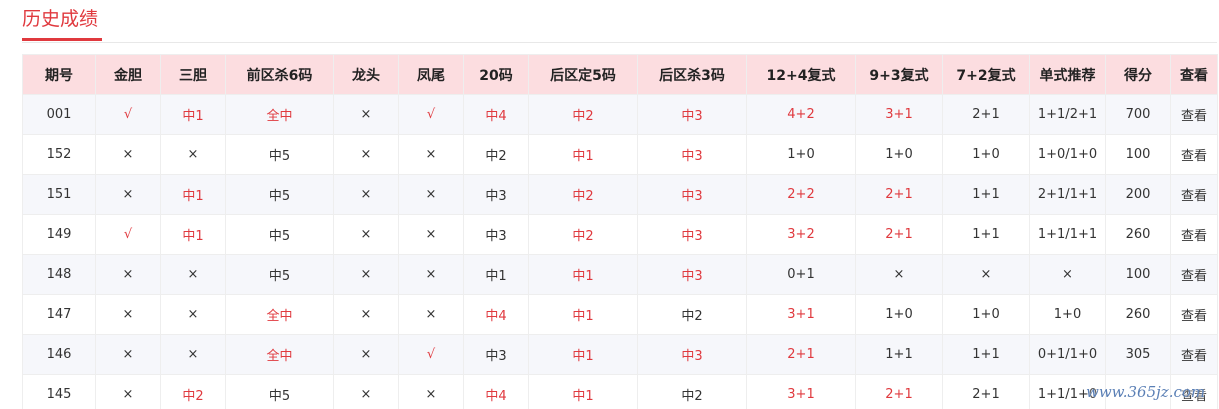 The height and width of the screenshot is (409, 1219). Describe the element at coordinates (583, 74) in the screenshot. I see `col-header-back-fix-5: 后区定5码` at that location.